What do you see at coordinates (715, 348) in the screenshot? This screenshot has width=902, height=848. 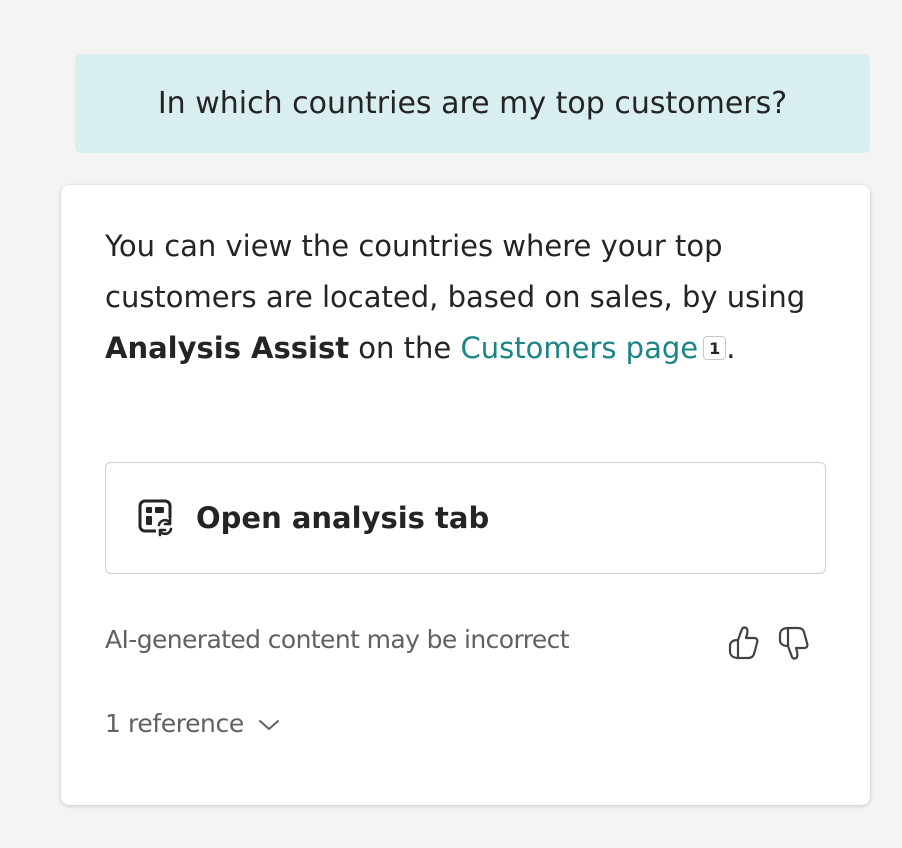 I see `citation-badge: 1` at bounding box center [715, 348].